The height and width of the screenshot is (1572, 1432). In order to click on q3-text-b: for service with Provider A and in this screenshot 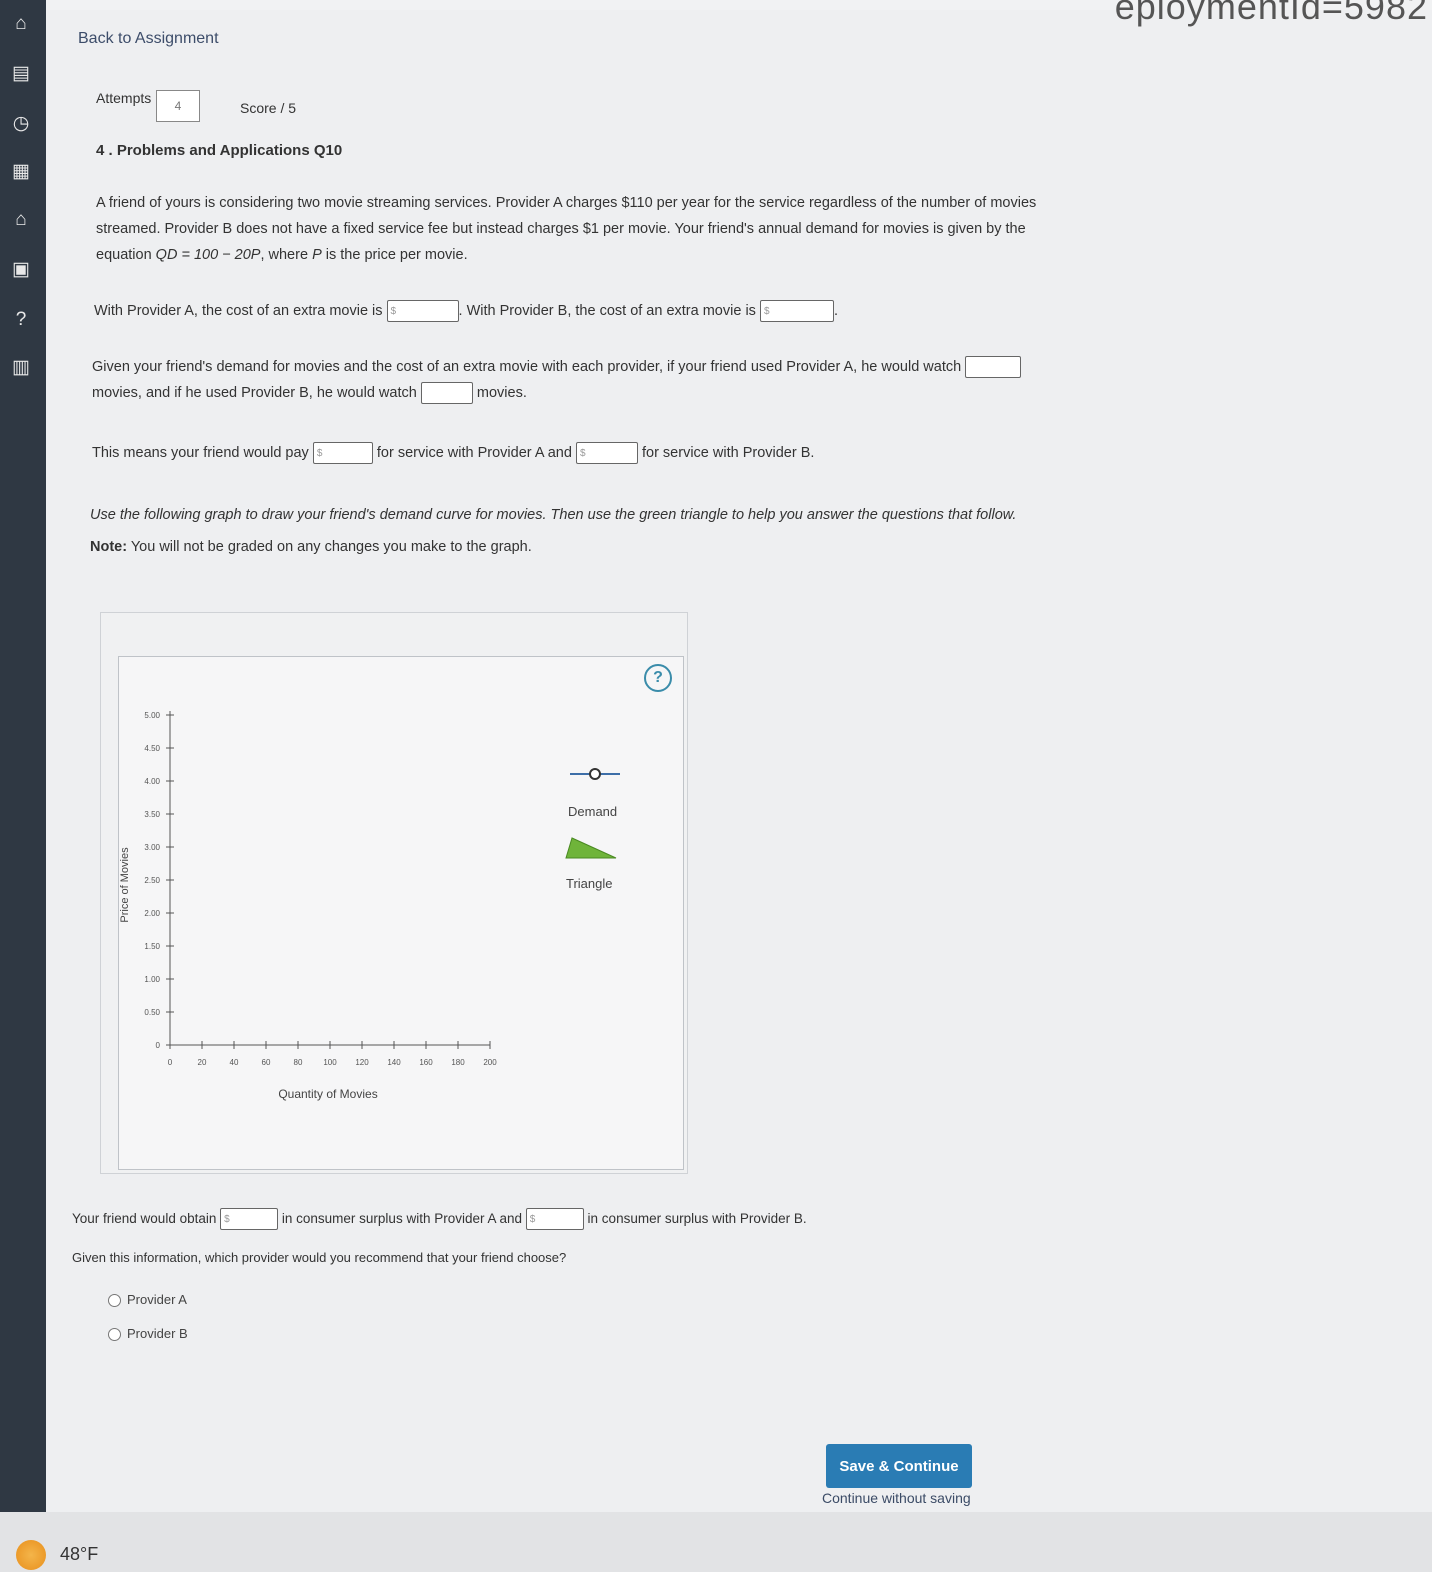, I will do `click(474, 453)`.